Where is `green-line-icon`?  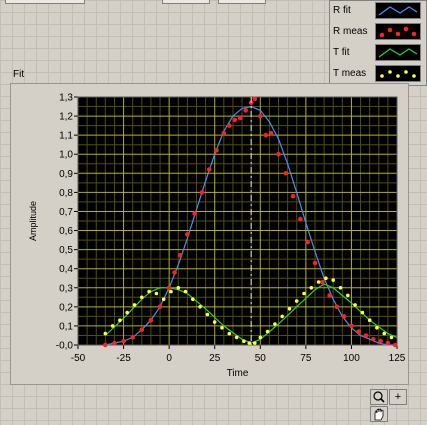 green-line-icon is located at coordinates (398, 52).